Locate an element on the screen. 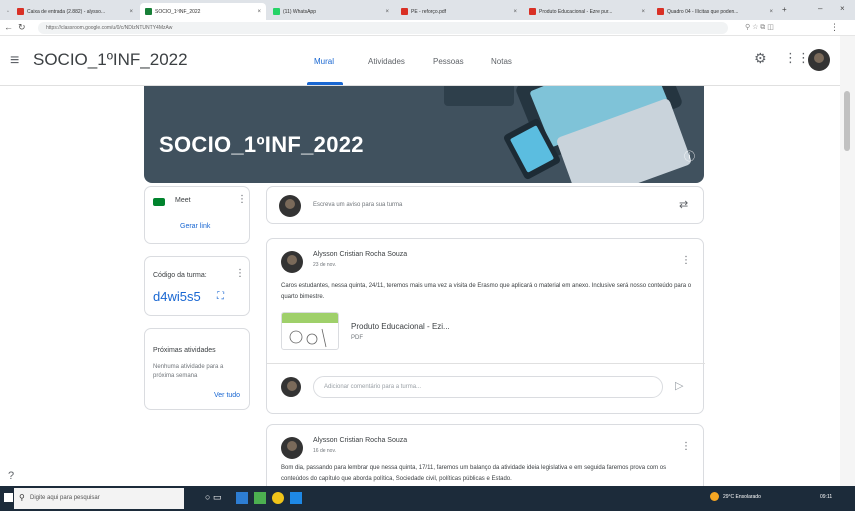 This screenshot has width=855, height=511. class-code-options-icon: ⋮ is located at coordinates (240, 273).